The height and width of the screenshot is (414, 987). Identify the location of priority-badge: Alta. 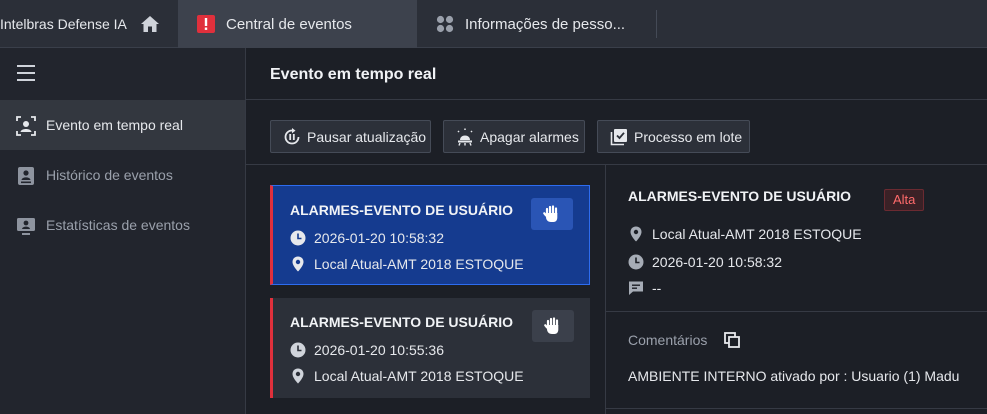
(904, 200).